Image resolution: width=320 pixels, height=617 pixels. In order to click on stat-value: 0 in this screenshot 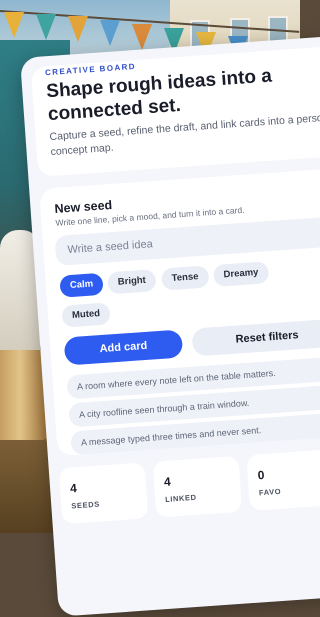, I will do `click(261, 475)`.